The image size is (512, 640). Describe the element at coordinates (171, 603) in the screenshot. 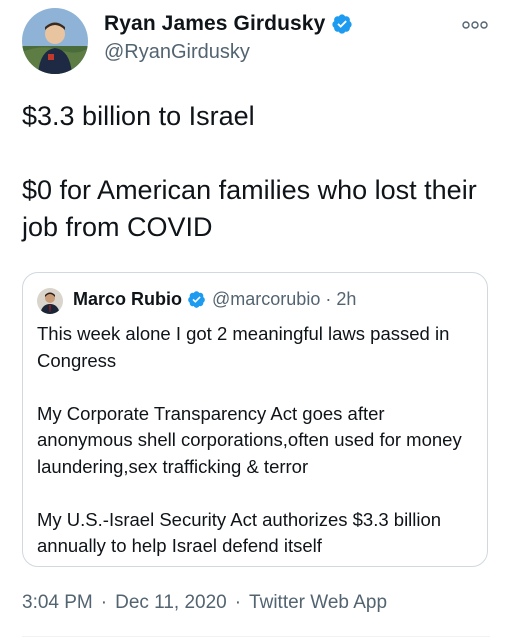

I see `tweet-date: Dec 11, 2020` at that location.